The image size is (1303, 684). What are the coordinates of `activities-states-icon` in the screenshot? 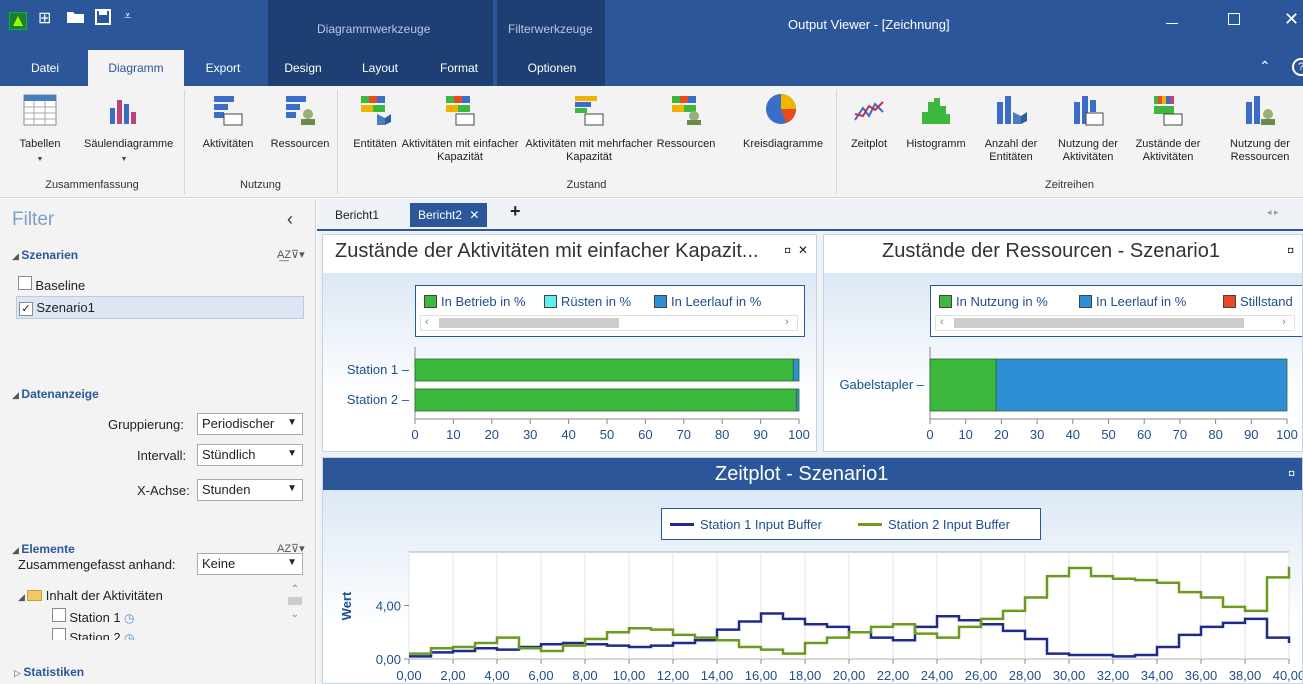 It's located at (1168, 111).